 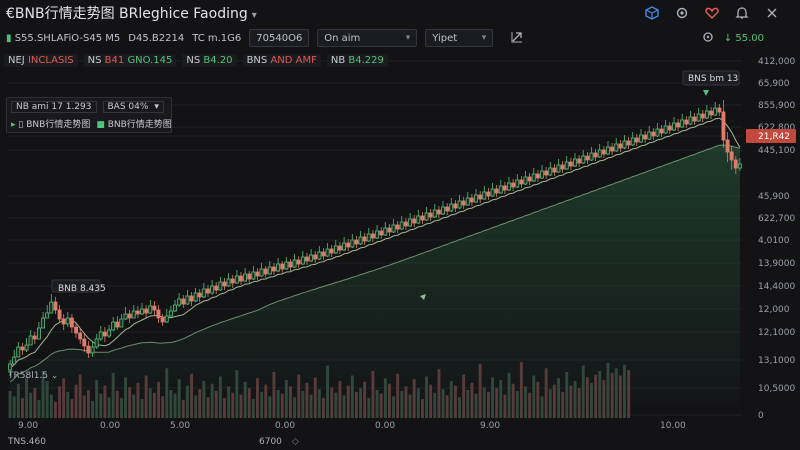 What do you see at coordinates (131, 13) in the screenshot?
I see `app-title: €BNB行情走势图 BRleghice Faoding ▾` at bounding box center [131, 13].